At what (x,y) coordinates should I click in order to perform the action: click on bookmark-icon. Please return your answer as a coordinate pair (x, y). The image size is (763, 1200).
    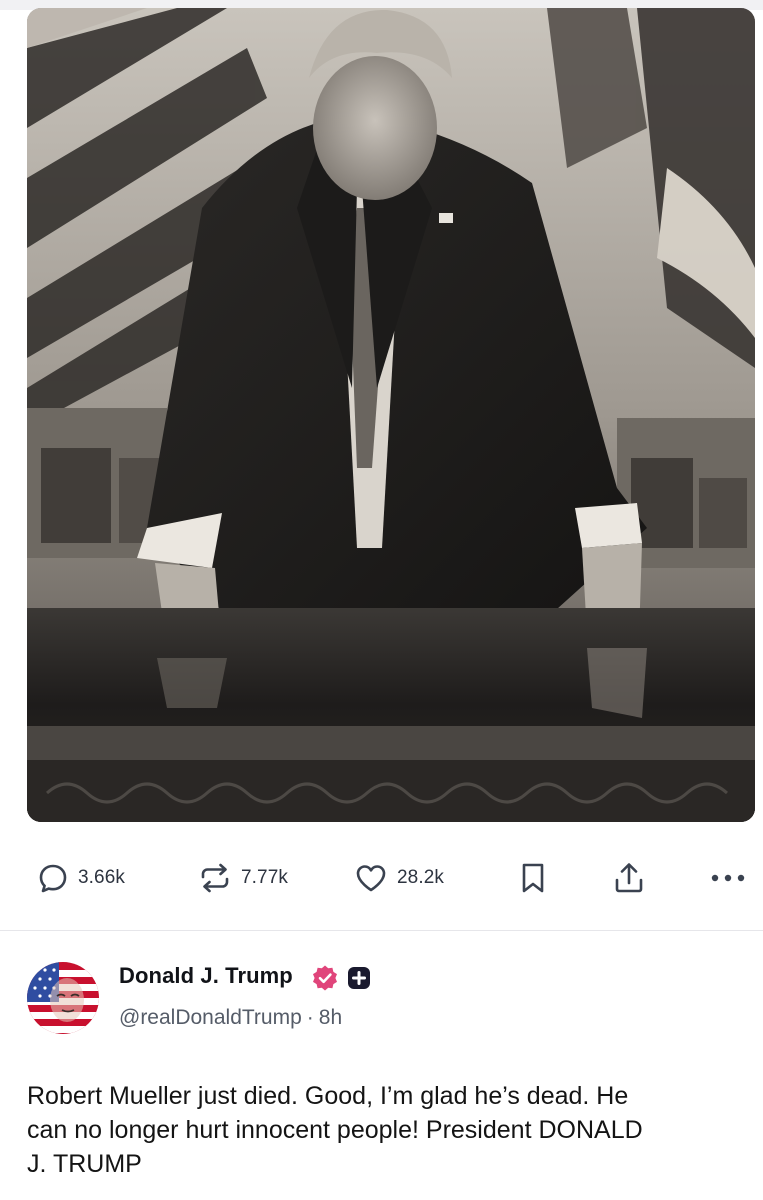
    Looking at the image, I should click on (533, 878).